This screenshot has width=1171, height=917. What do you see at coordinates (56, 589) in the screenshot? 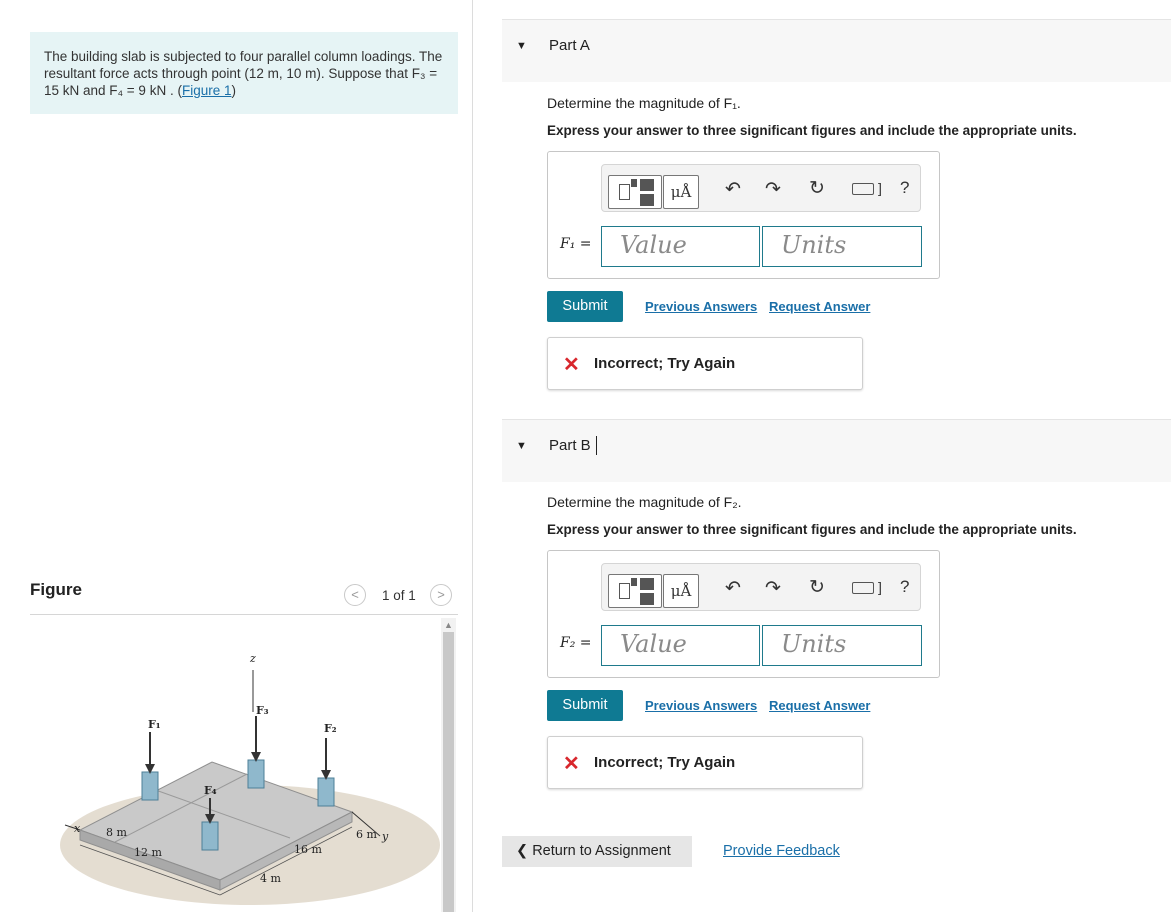
I see `figure-title: Figure` at bounding box center [56, 589].